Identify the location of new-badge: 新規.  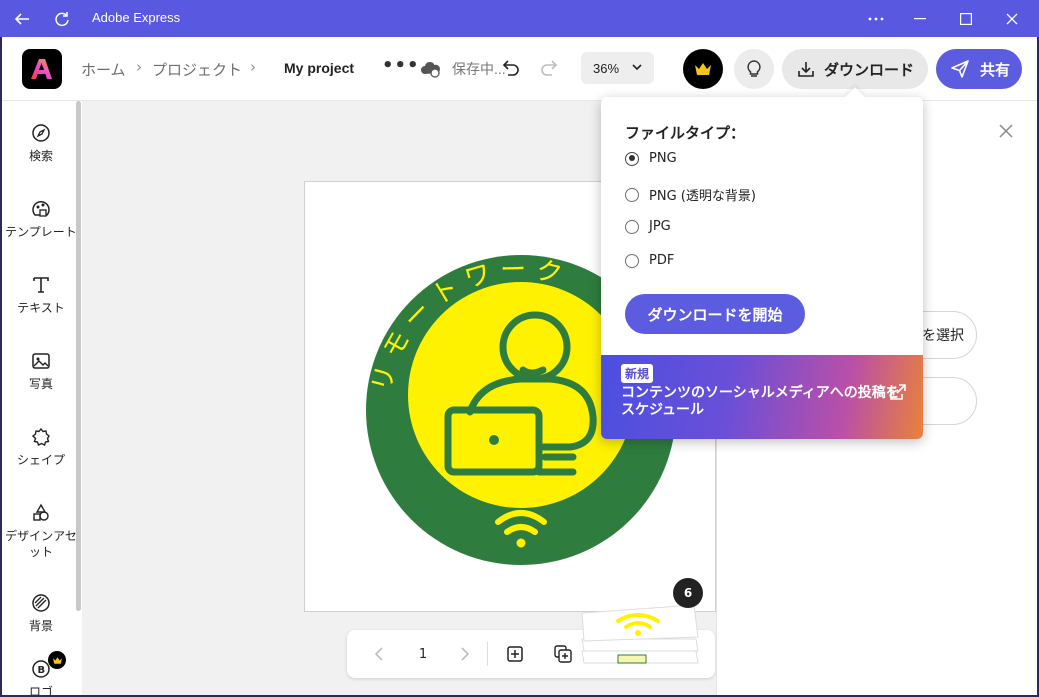
(637, 373).